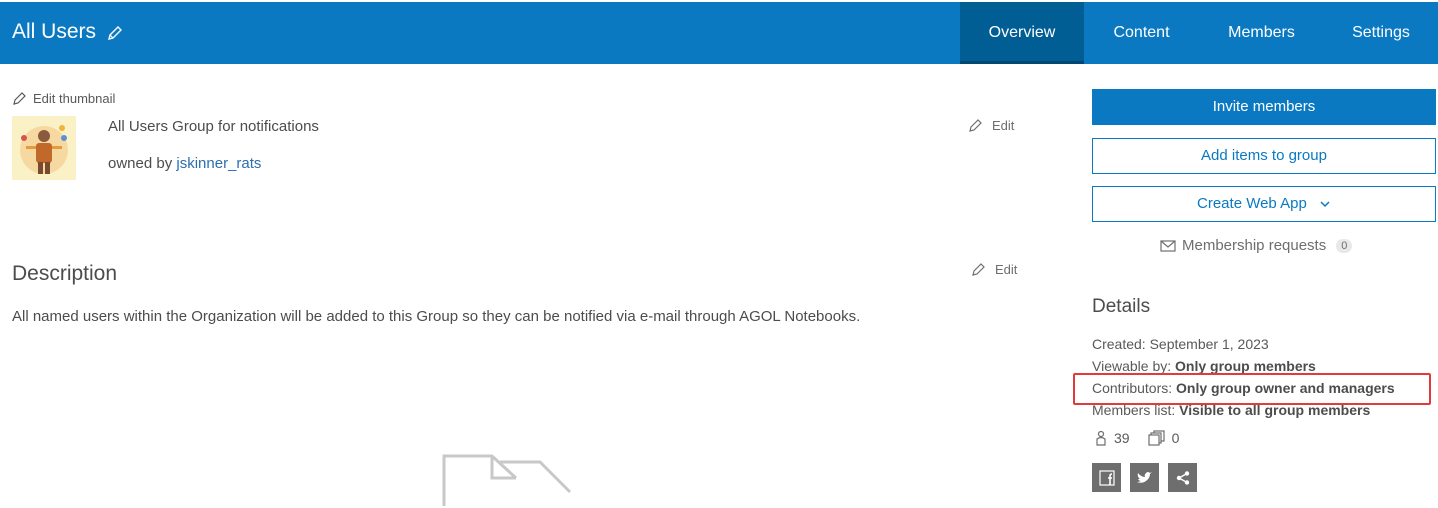 This screenshot has height=508, width=1438. What do you see at coordinates (218, 163) in the screenshot?
I see `owner-link: jskinner_rats` at bounding box center [218, 163].